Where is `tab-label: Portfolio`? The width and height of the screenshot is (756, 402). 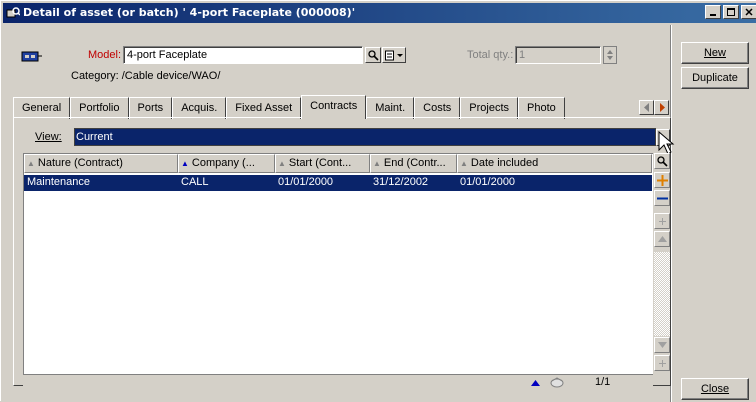 tab-label: Portfolio is located at coordinates (99, 108).